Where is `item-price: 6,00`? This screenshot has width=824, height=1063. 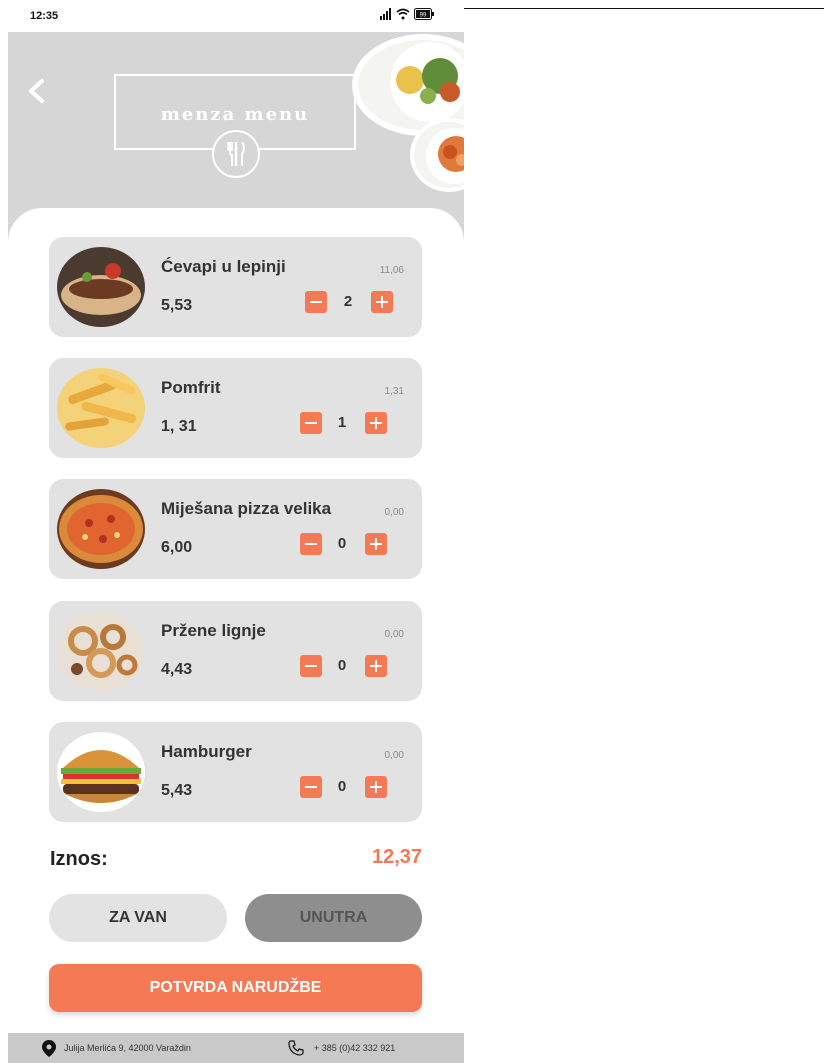
item-price: 6,00 is located at coordinates (177, 547).